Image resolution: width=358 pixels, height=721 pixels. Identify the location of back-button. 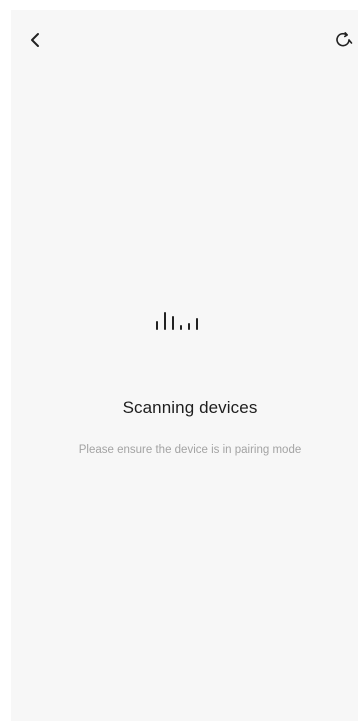
(36, 40).